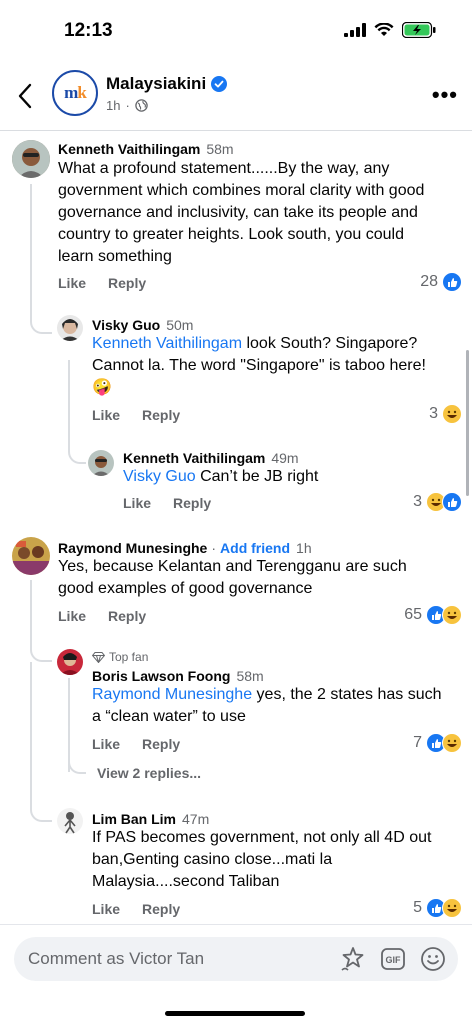  Describe the element at coordinates (172, 694) in the screenshot. I see `mention-link: Raymond Munesinghe` at that location.